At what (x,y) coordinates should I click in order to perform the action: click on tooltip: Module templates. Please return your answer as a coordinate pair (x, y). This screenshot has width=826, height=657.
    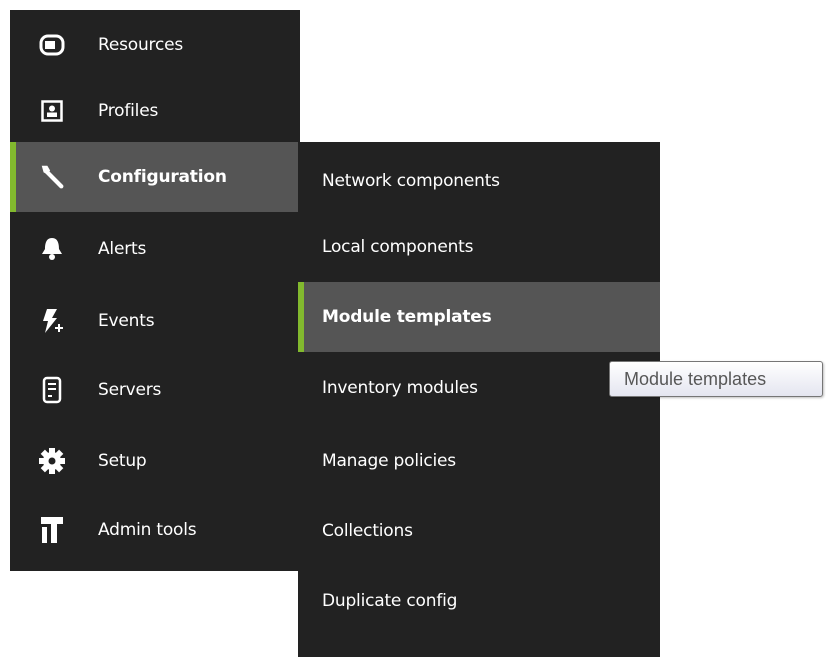
    Looking at the image, I should click on (716, 379).